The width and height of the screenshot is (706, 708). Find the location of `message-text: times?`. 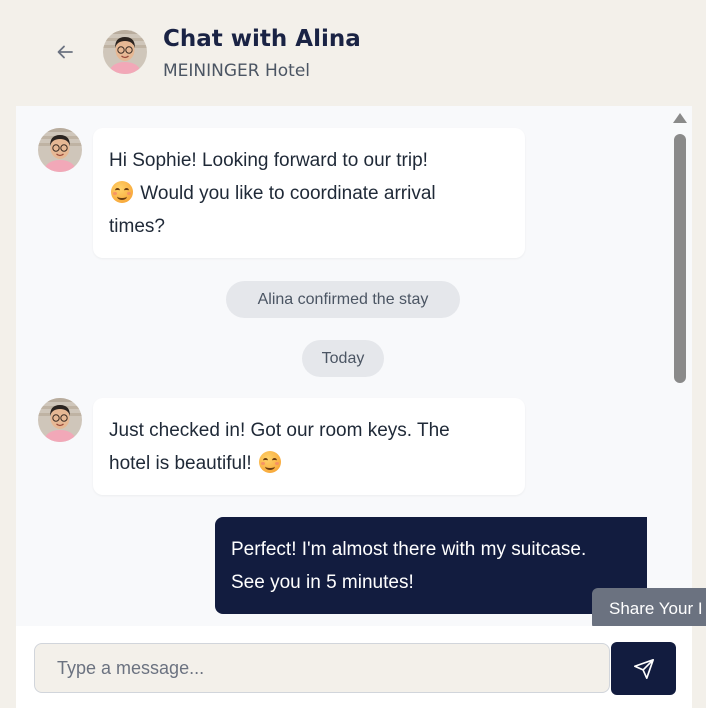

message-text: times? is located at coordinates (137, 226).